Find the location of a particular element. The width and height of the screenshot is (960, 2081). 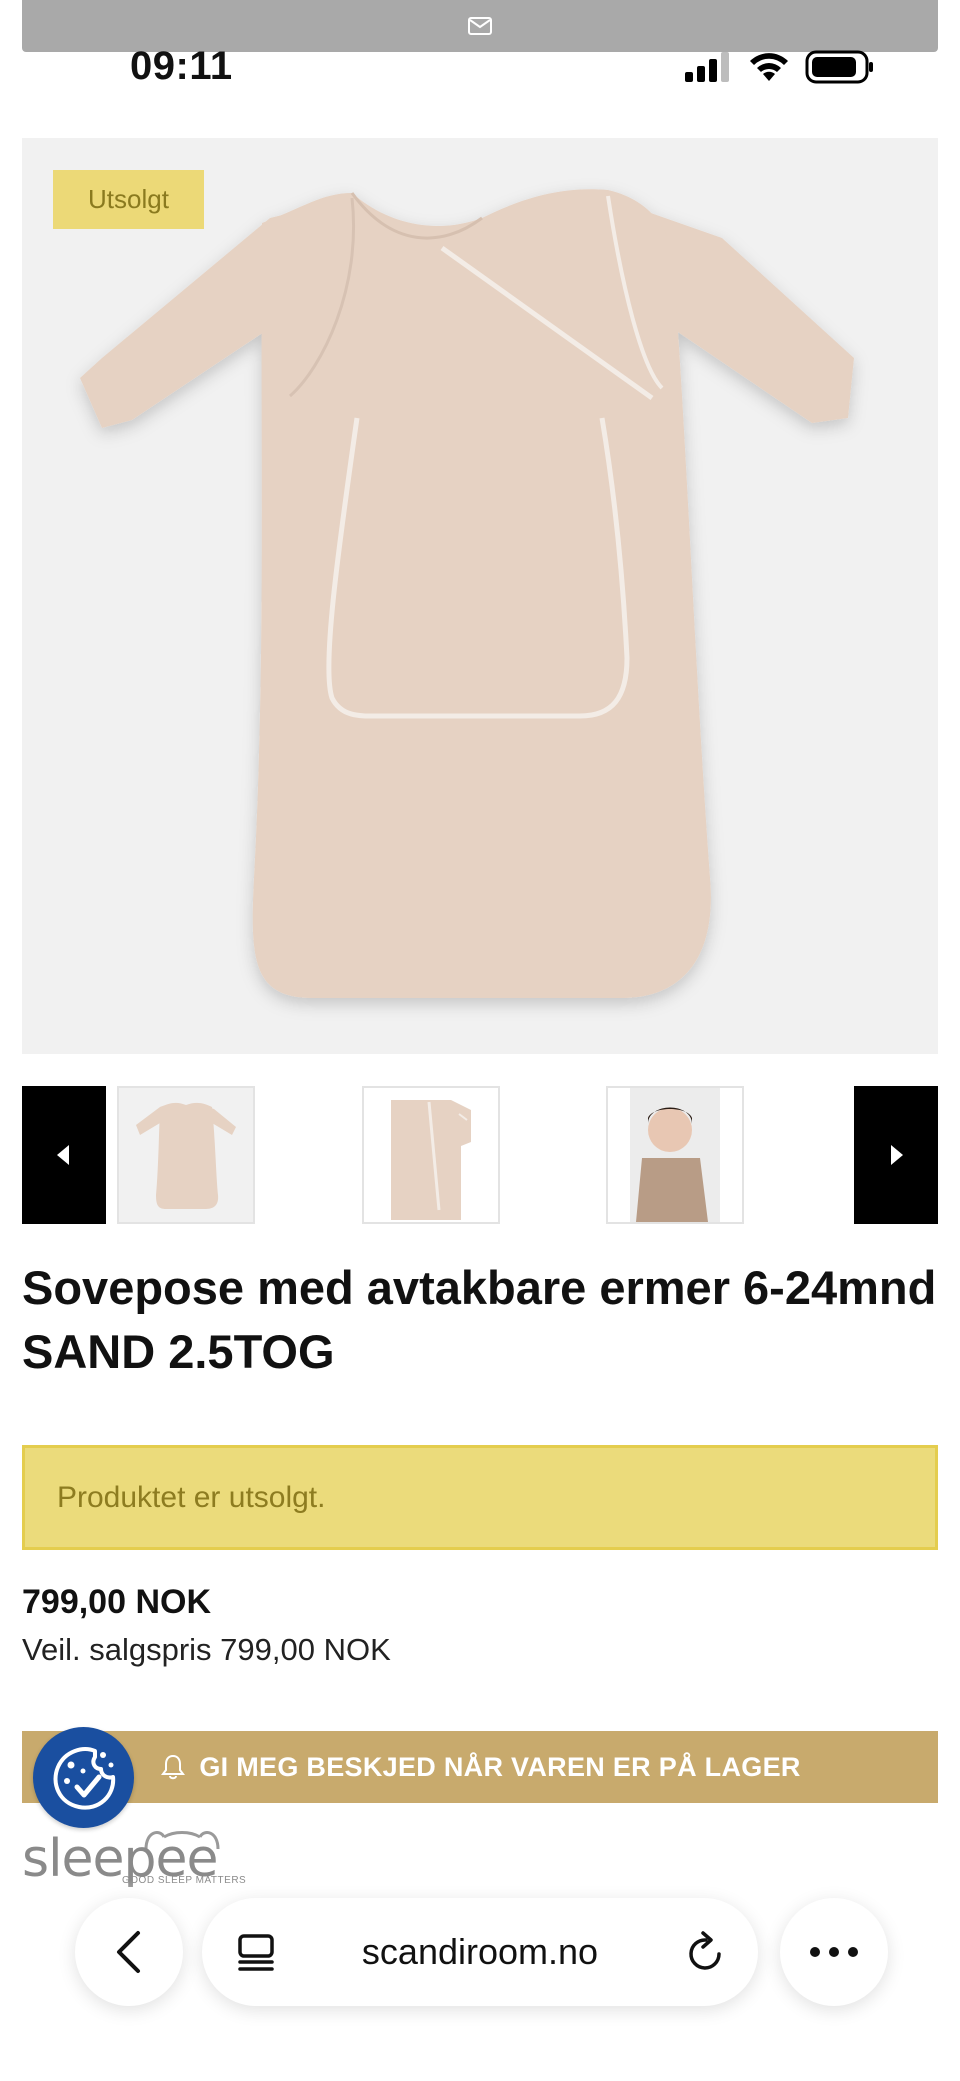

clock: 09:11 is located at coordinates (181, 66).